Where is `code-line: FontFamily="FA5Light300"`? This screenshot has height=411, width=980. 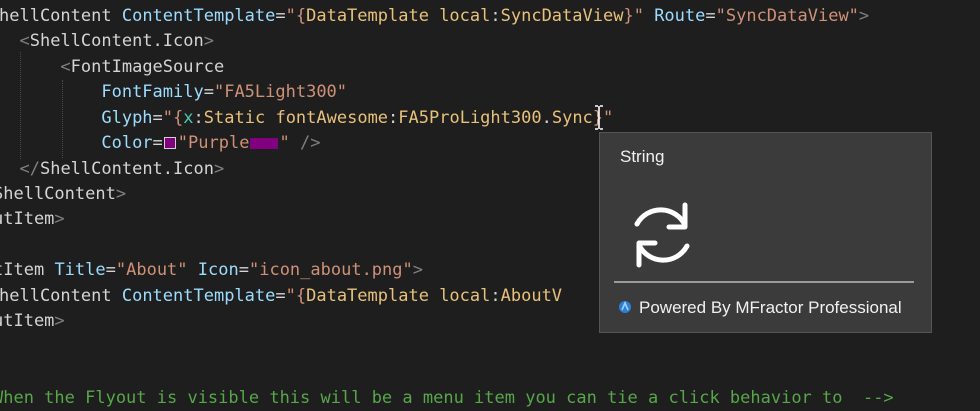
code-line: FontFamily="FA5Light300" is located at coordinates (173, 92).